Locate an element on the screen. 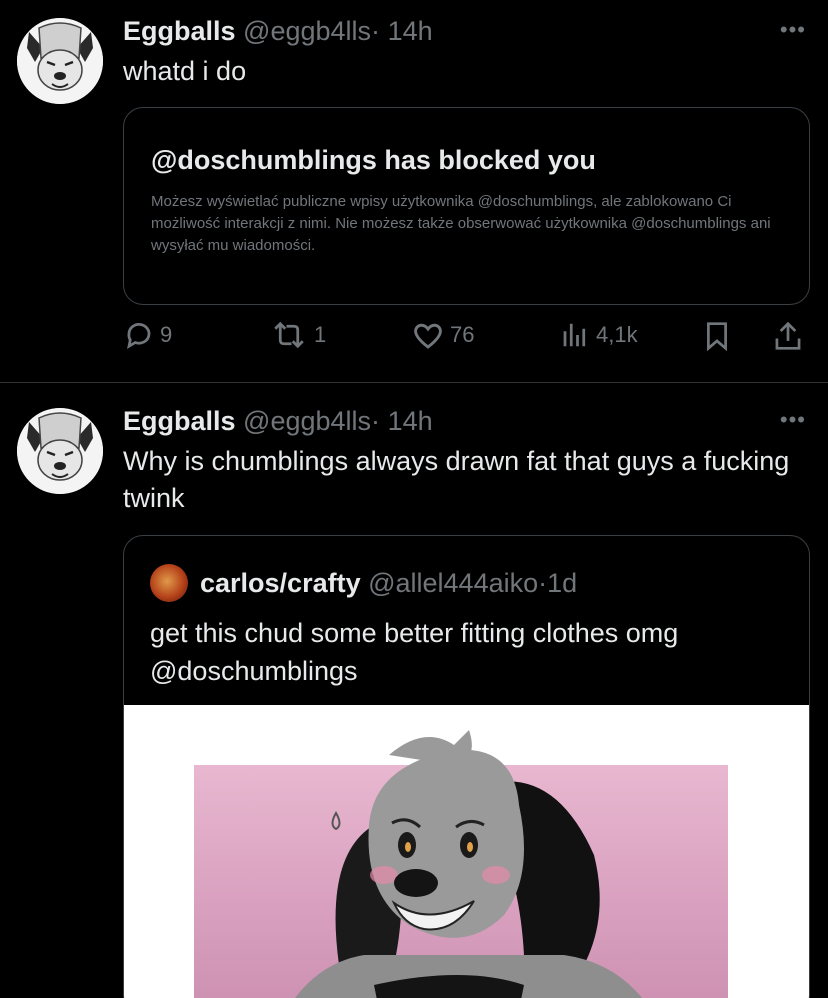 The image size is (828, 998). mention-link: @doschumblings is located at coordinates (414, 671).